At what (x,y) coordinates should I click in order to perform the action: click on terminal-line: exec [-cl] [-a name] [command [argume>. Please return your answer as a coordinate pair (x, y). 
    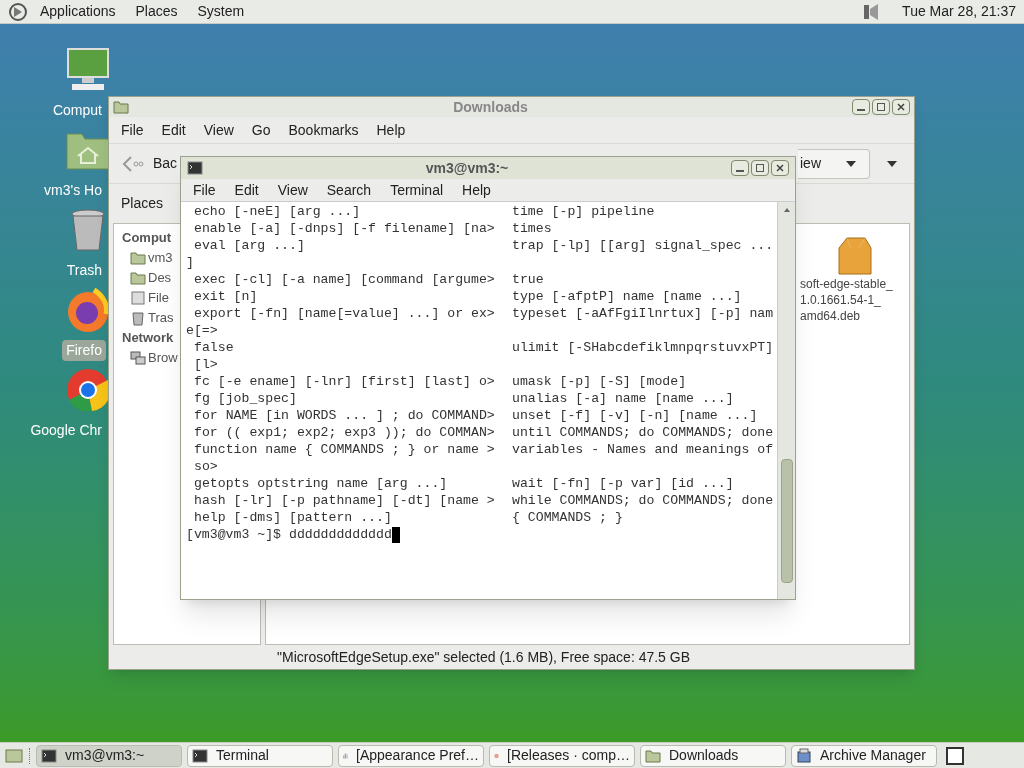
    Looking at the image, I should click on (344, 279).